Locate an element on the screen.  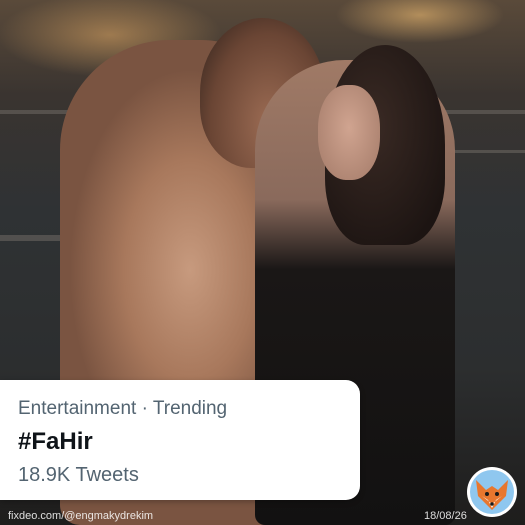
date-stamp: 18/08/26 is located at coordinates (445, 516).